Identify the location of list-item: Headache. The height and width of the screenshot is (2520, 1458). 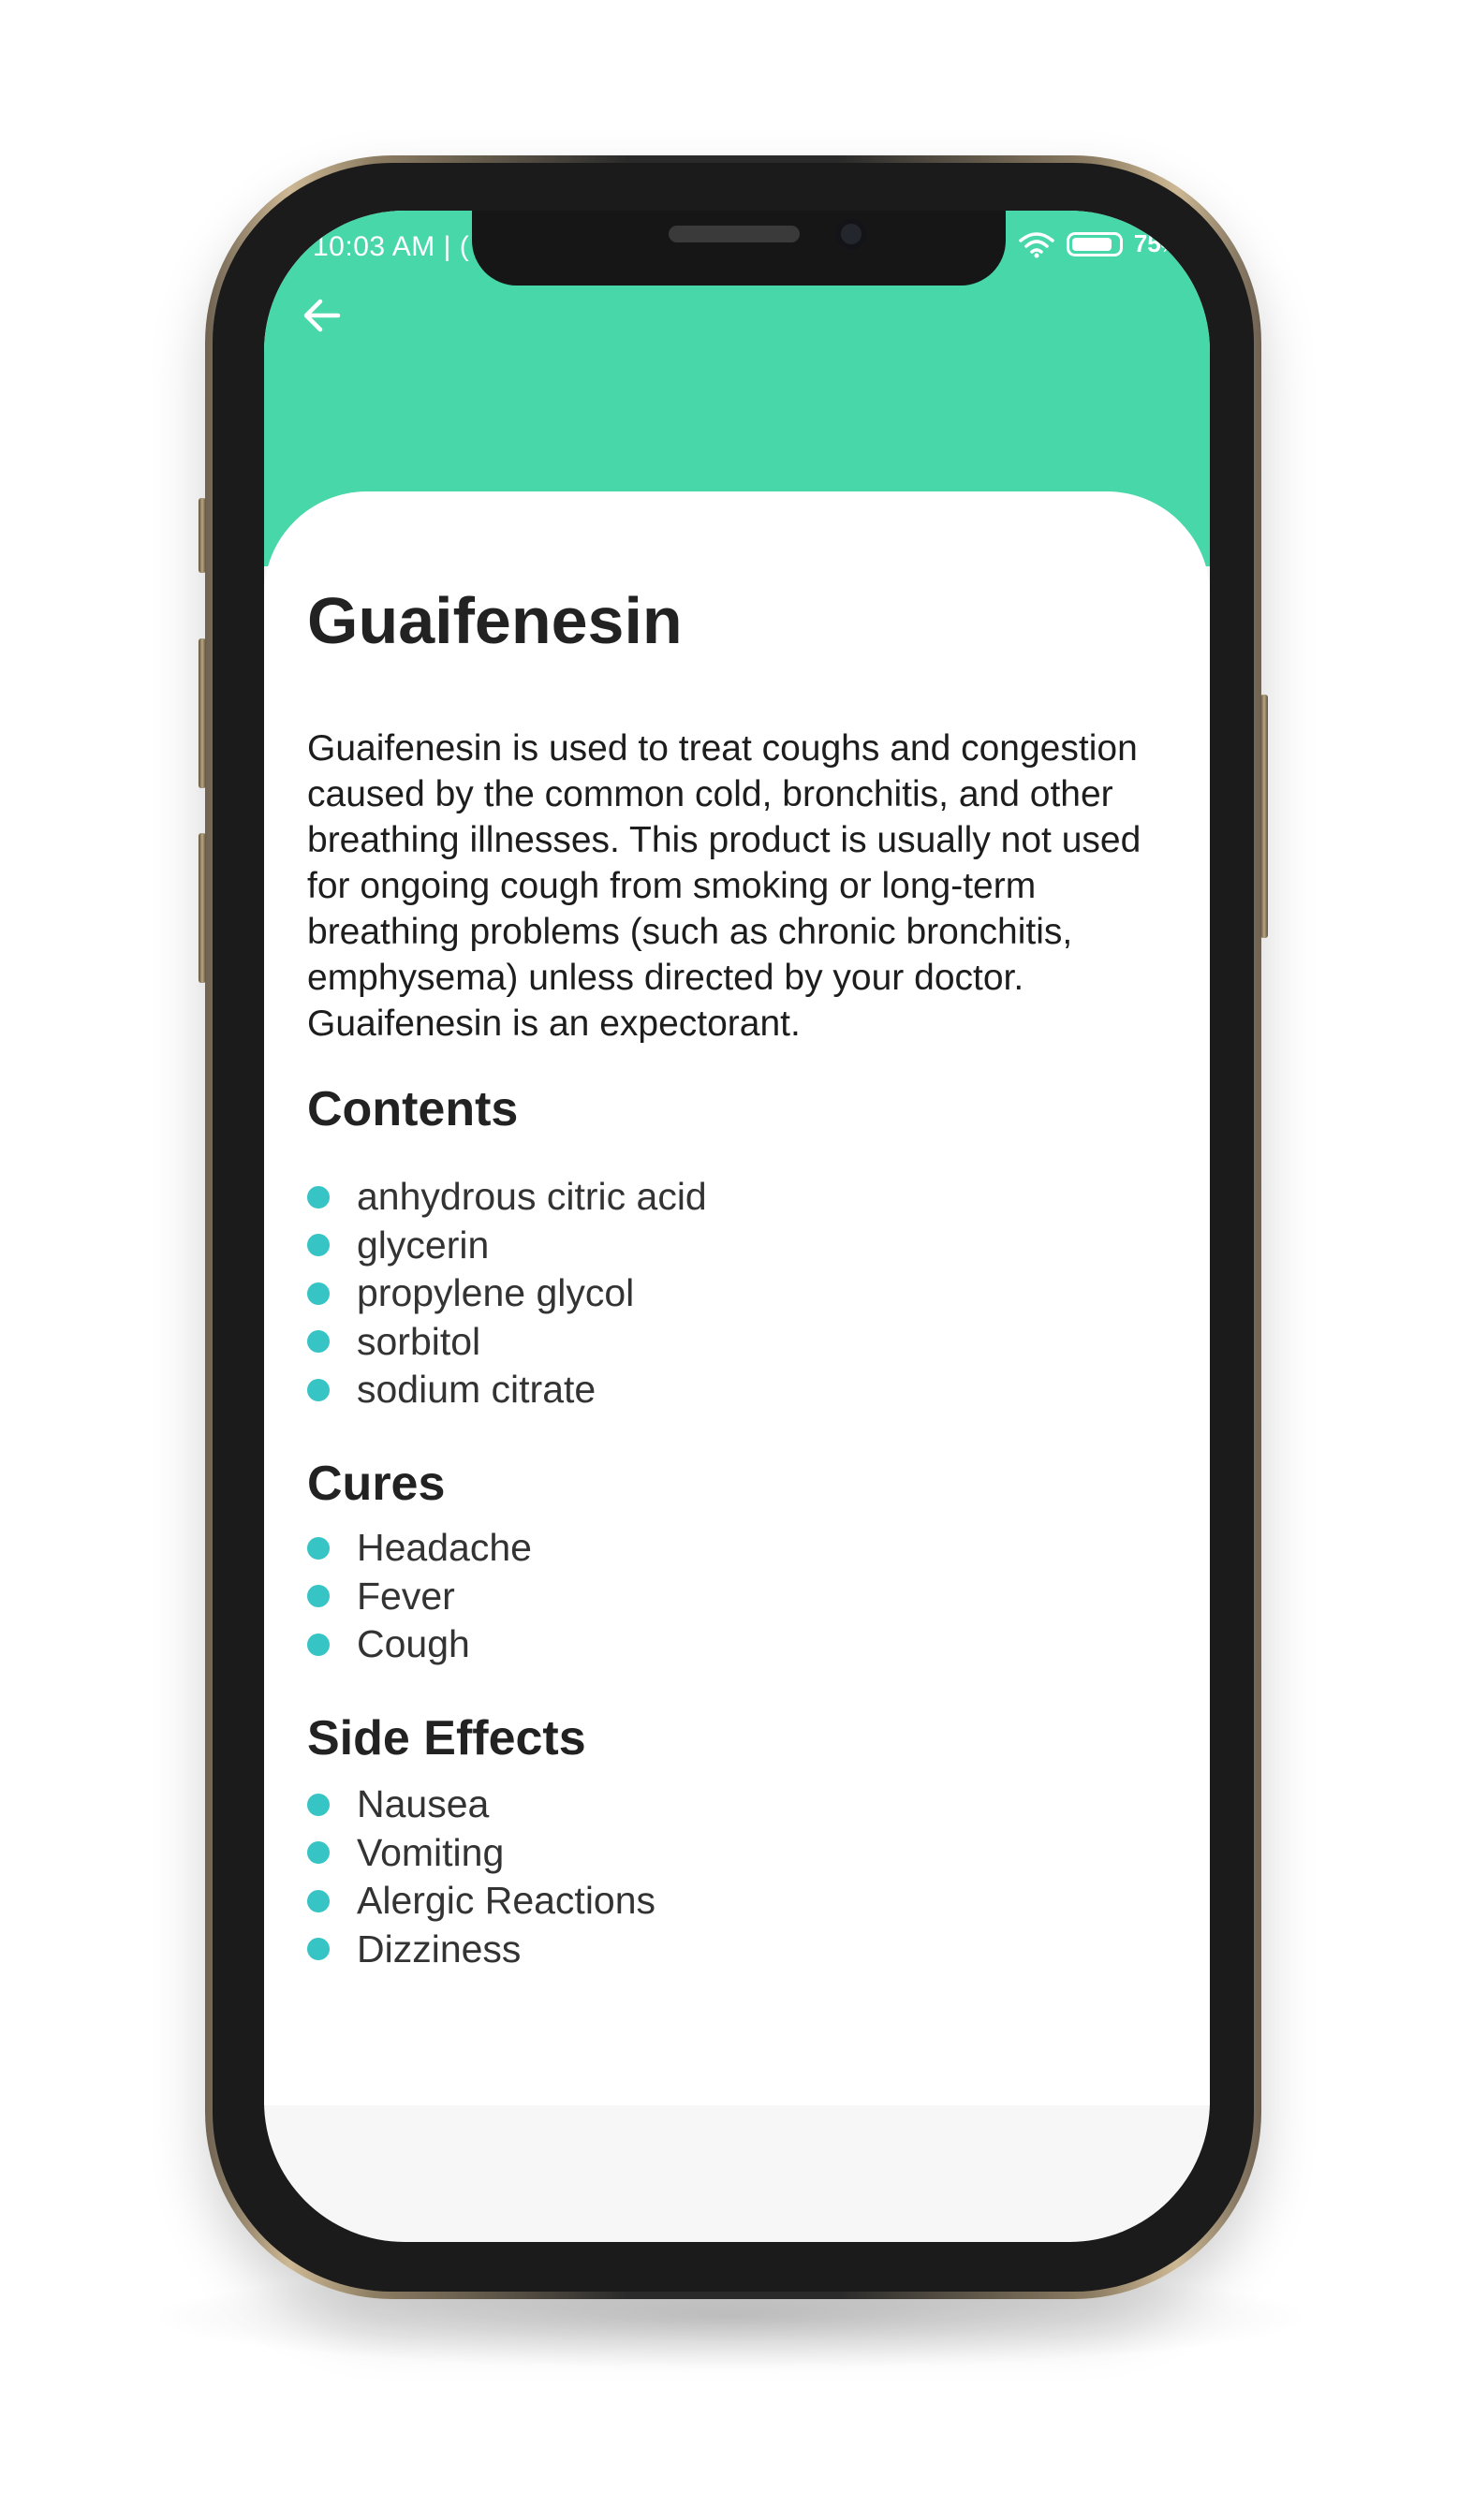
(419, 1548).